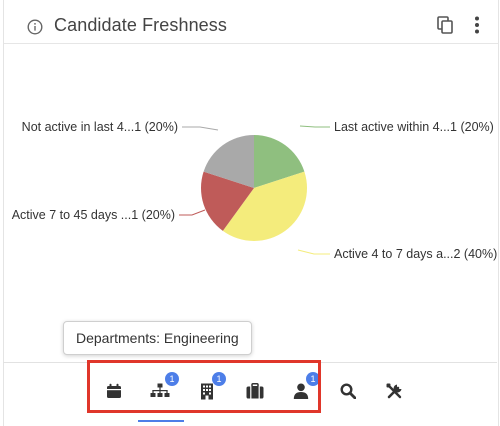  I want to click on search-icon, so click(348, 391).